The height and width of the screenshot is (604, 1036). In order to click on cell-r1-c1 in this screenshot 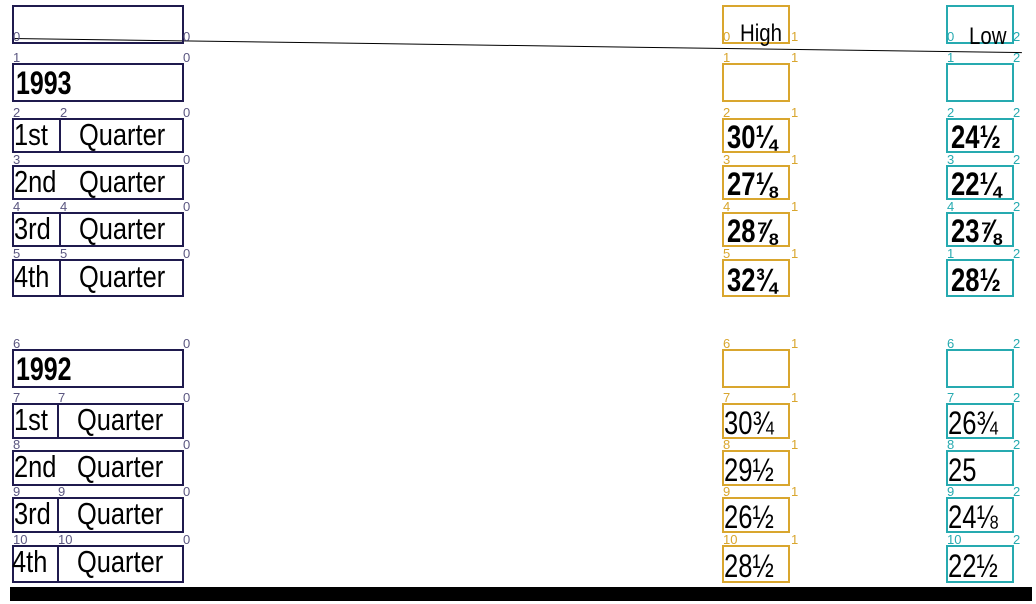, I will do `click(756, 82)`.